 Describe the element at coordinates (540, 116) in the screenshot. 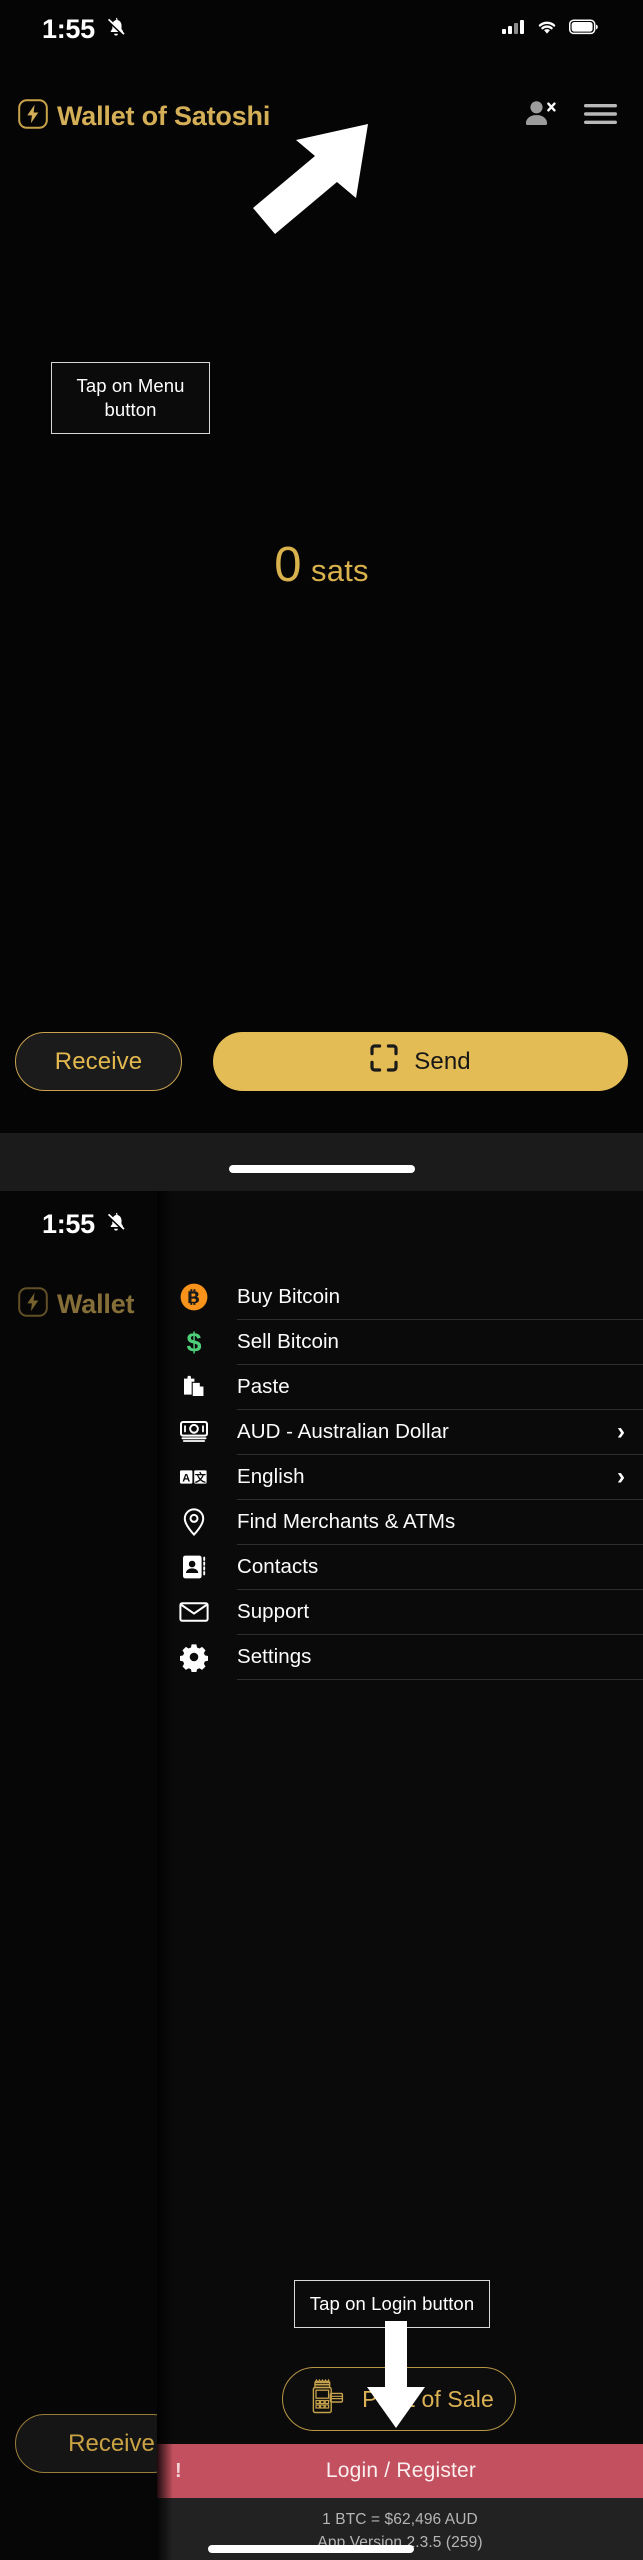

I see `person-remove-icon` at that location.